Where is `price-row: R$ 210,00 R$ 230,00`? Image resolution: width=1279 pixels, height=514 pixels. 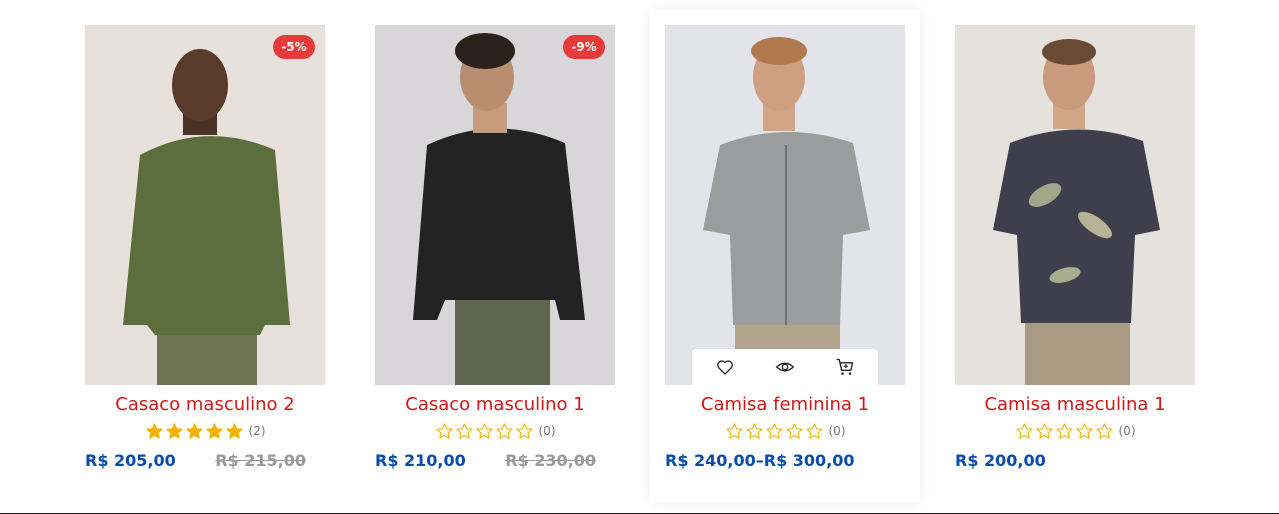
price-row: R$ 210,00 R$ 230,00 is located at coordinates (495, 460).